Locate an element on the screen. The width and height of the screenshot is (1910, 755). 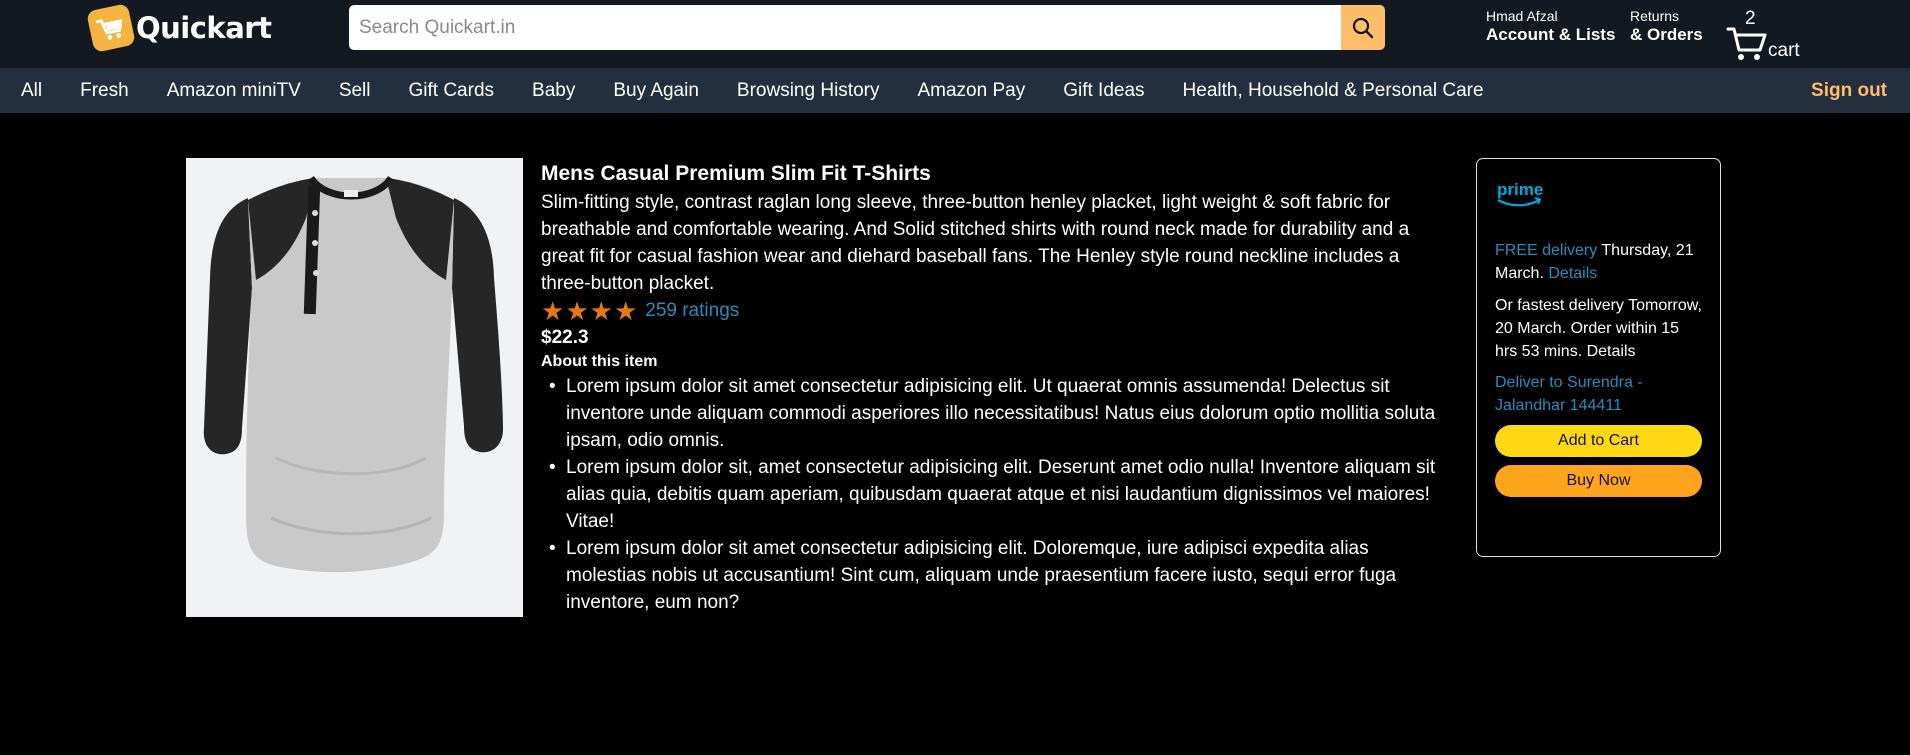
rating-row: ★ ★ ★ ★ 259 ratings is located at coordinates (993, 311).